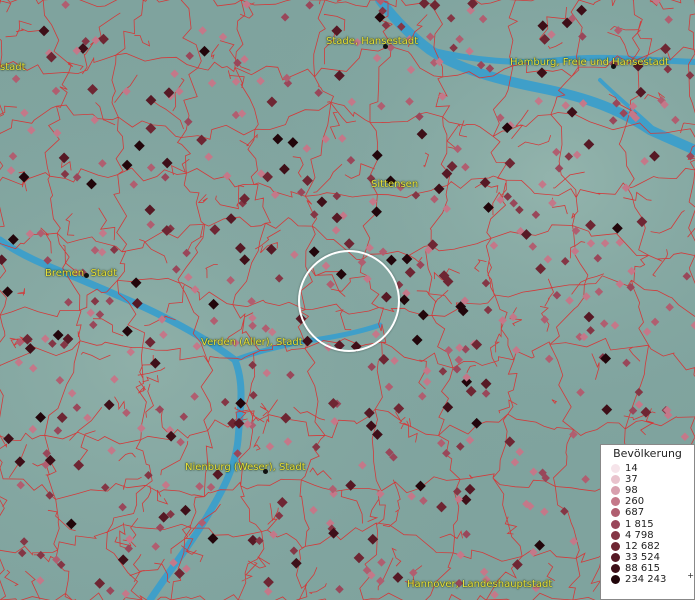 The height and width of the screenshot is (600, 695). Describe the element at coordinates (86, 275) in the screenshot. I see `city-marker-bremen` at that location.